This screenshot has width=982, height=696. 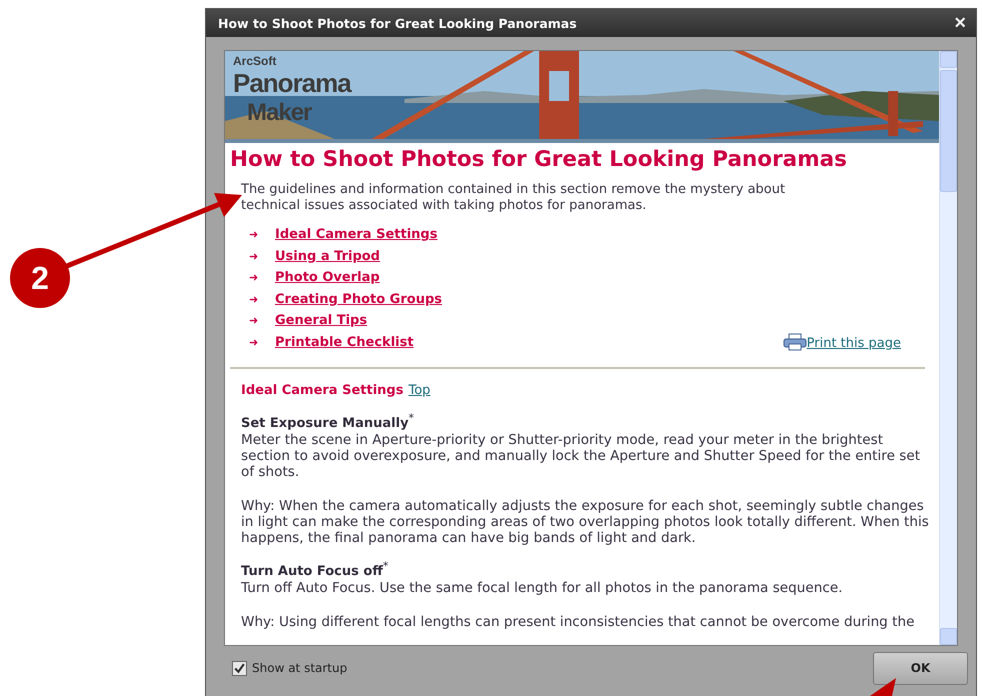 What do you see at coordinates (794, 342) in the screenshot?
I see `printer-icon` at bounding box center [794, 342].